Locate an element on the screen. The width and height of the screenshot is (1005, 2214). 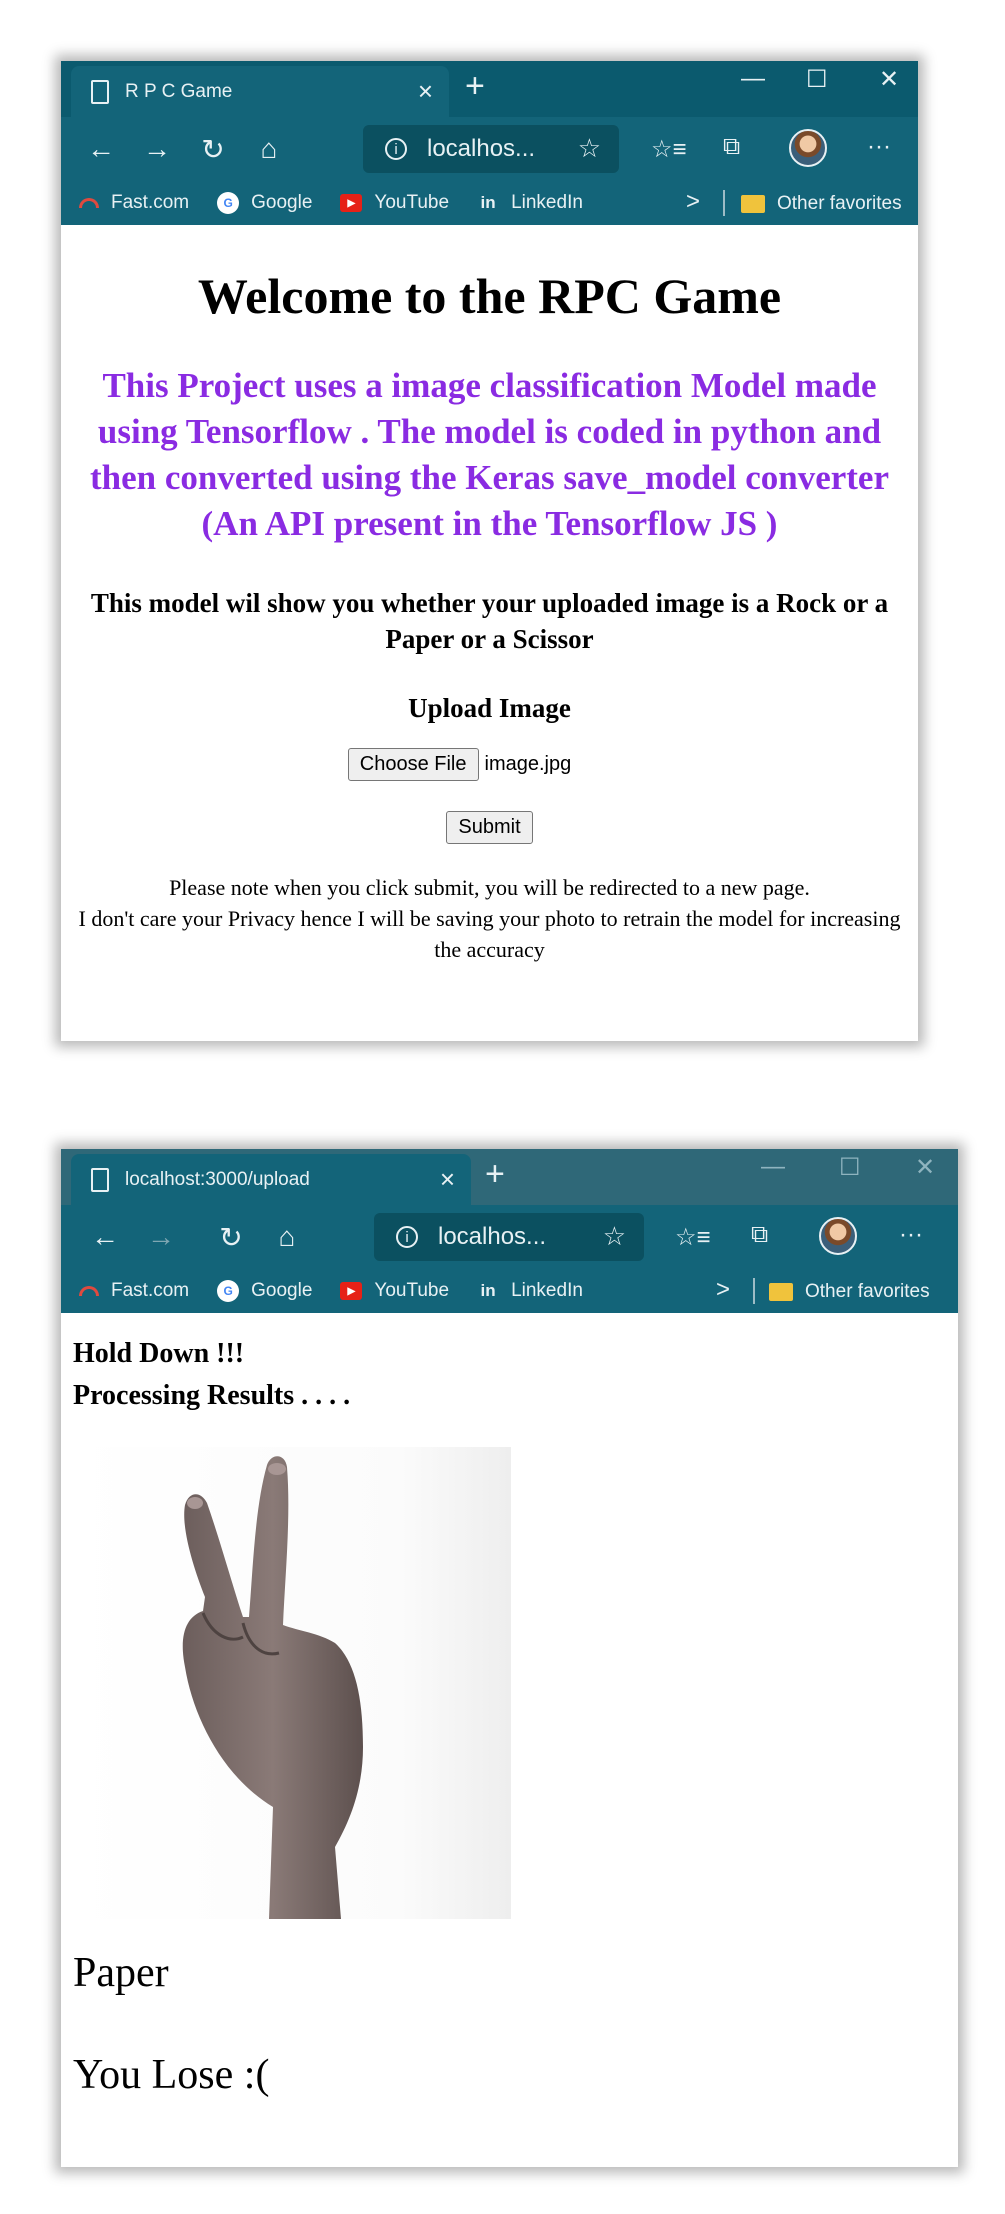
game-outcome: You Lose :( is located at coordinates (171, 2075).